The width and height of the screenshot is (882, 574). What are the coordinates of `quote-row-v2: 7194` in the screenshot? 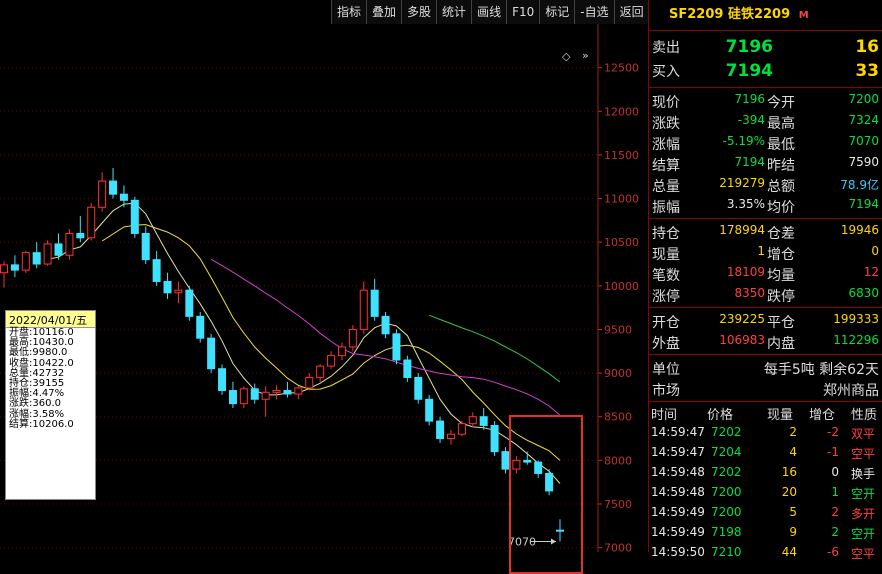 It's located at (863, 204).